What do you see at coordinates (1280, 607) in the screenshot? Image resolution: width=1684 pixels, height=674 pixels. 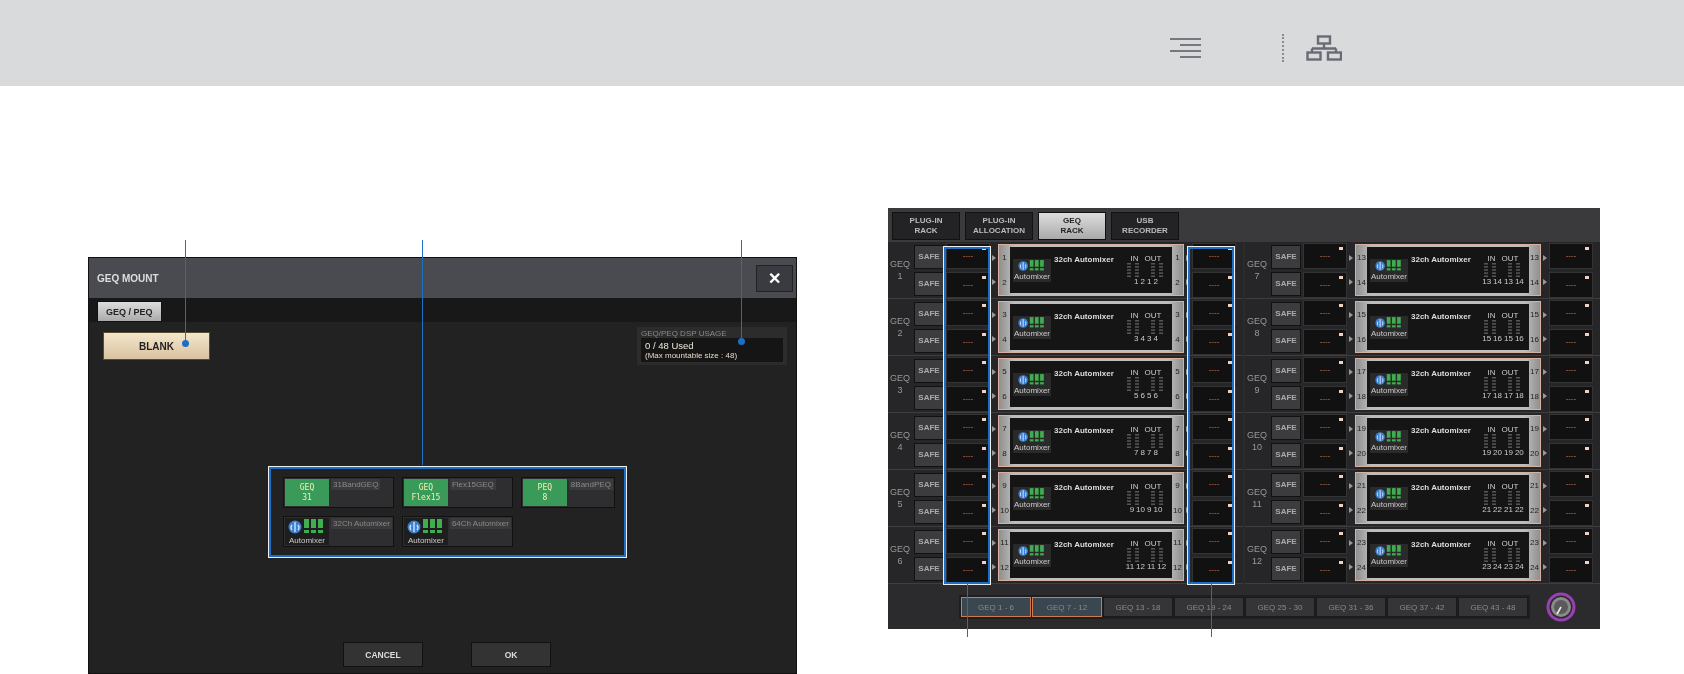 I see `page-tab: GEQ 25 - 30` at bounding box center [1280, 607].